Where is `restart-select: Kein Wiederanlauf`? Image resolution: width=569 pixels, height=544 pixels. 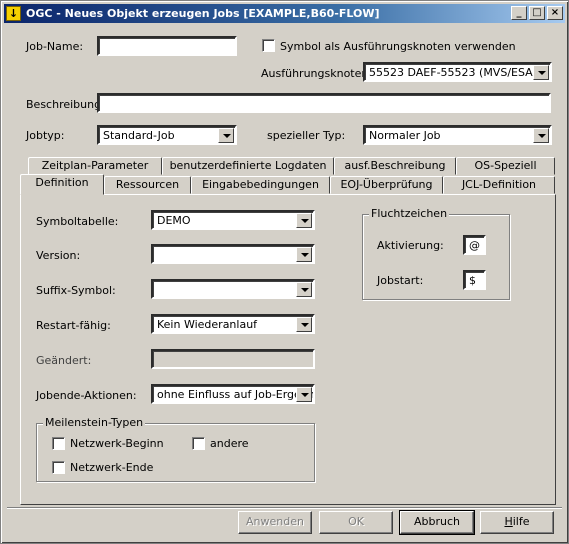
restart-select: Kein Wiederanlauf is located at coordinates (233, 324).